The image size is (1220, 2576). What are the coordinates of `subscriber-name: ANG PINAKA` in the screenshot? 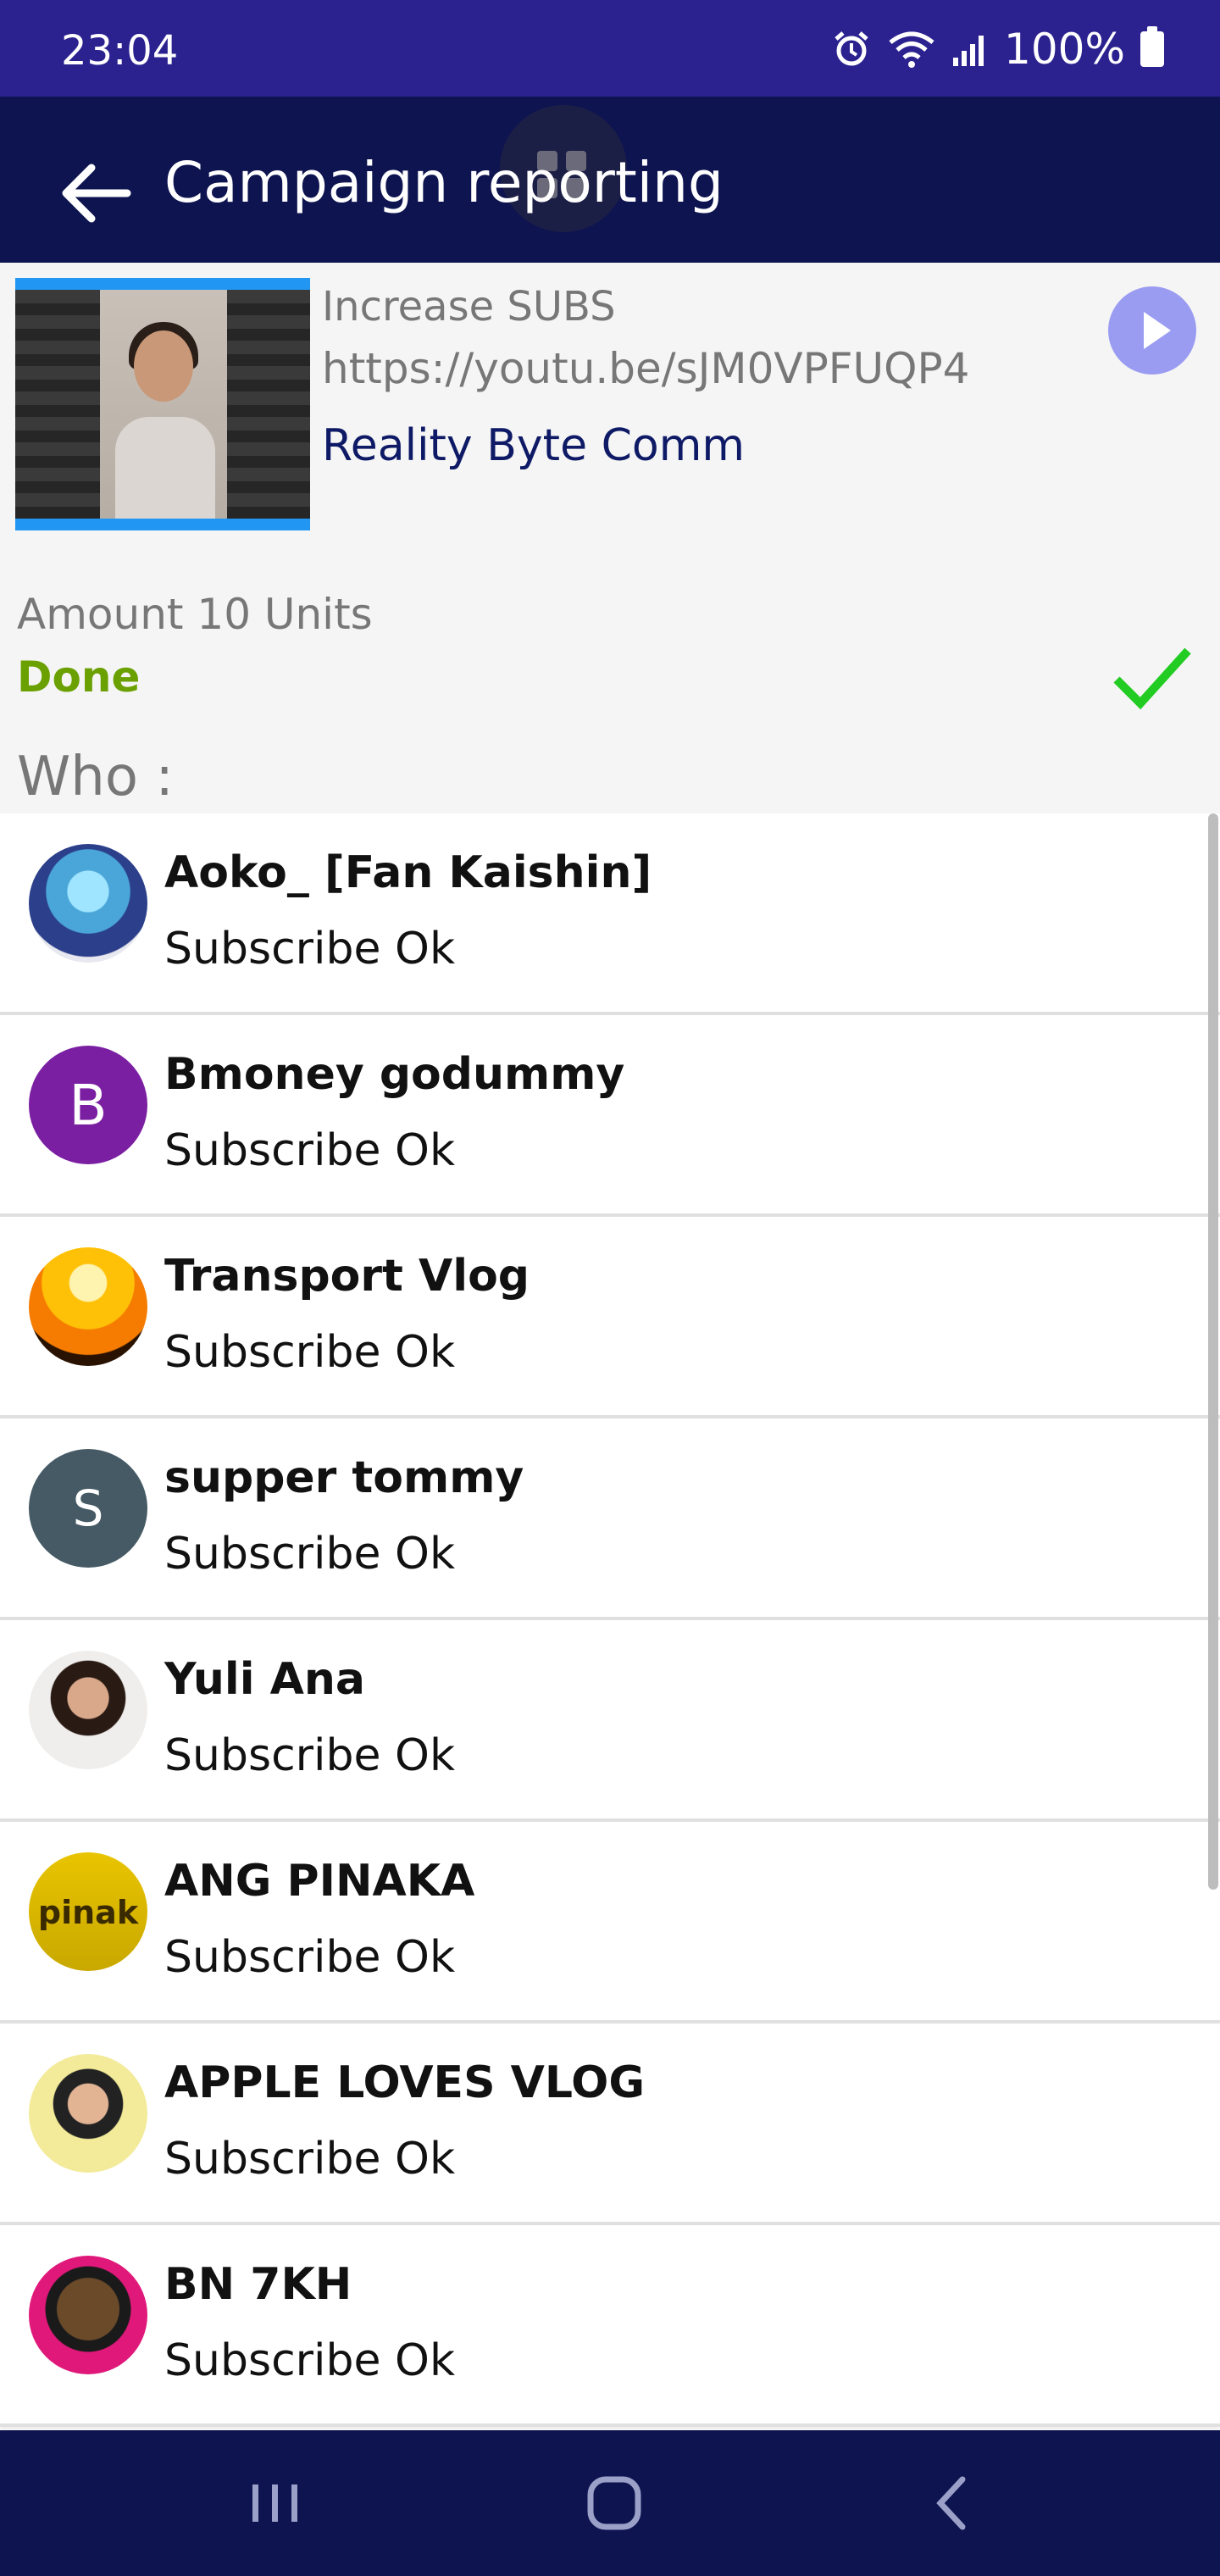 It's located at (319, 1881).